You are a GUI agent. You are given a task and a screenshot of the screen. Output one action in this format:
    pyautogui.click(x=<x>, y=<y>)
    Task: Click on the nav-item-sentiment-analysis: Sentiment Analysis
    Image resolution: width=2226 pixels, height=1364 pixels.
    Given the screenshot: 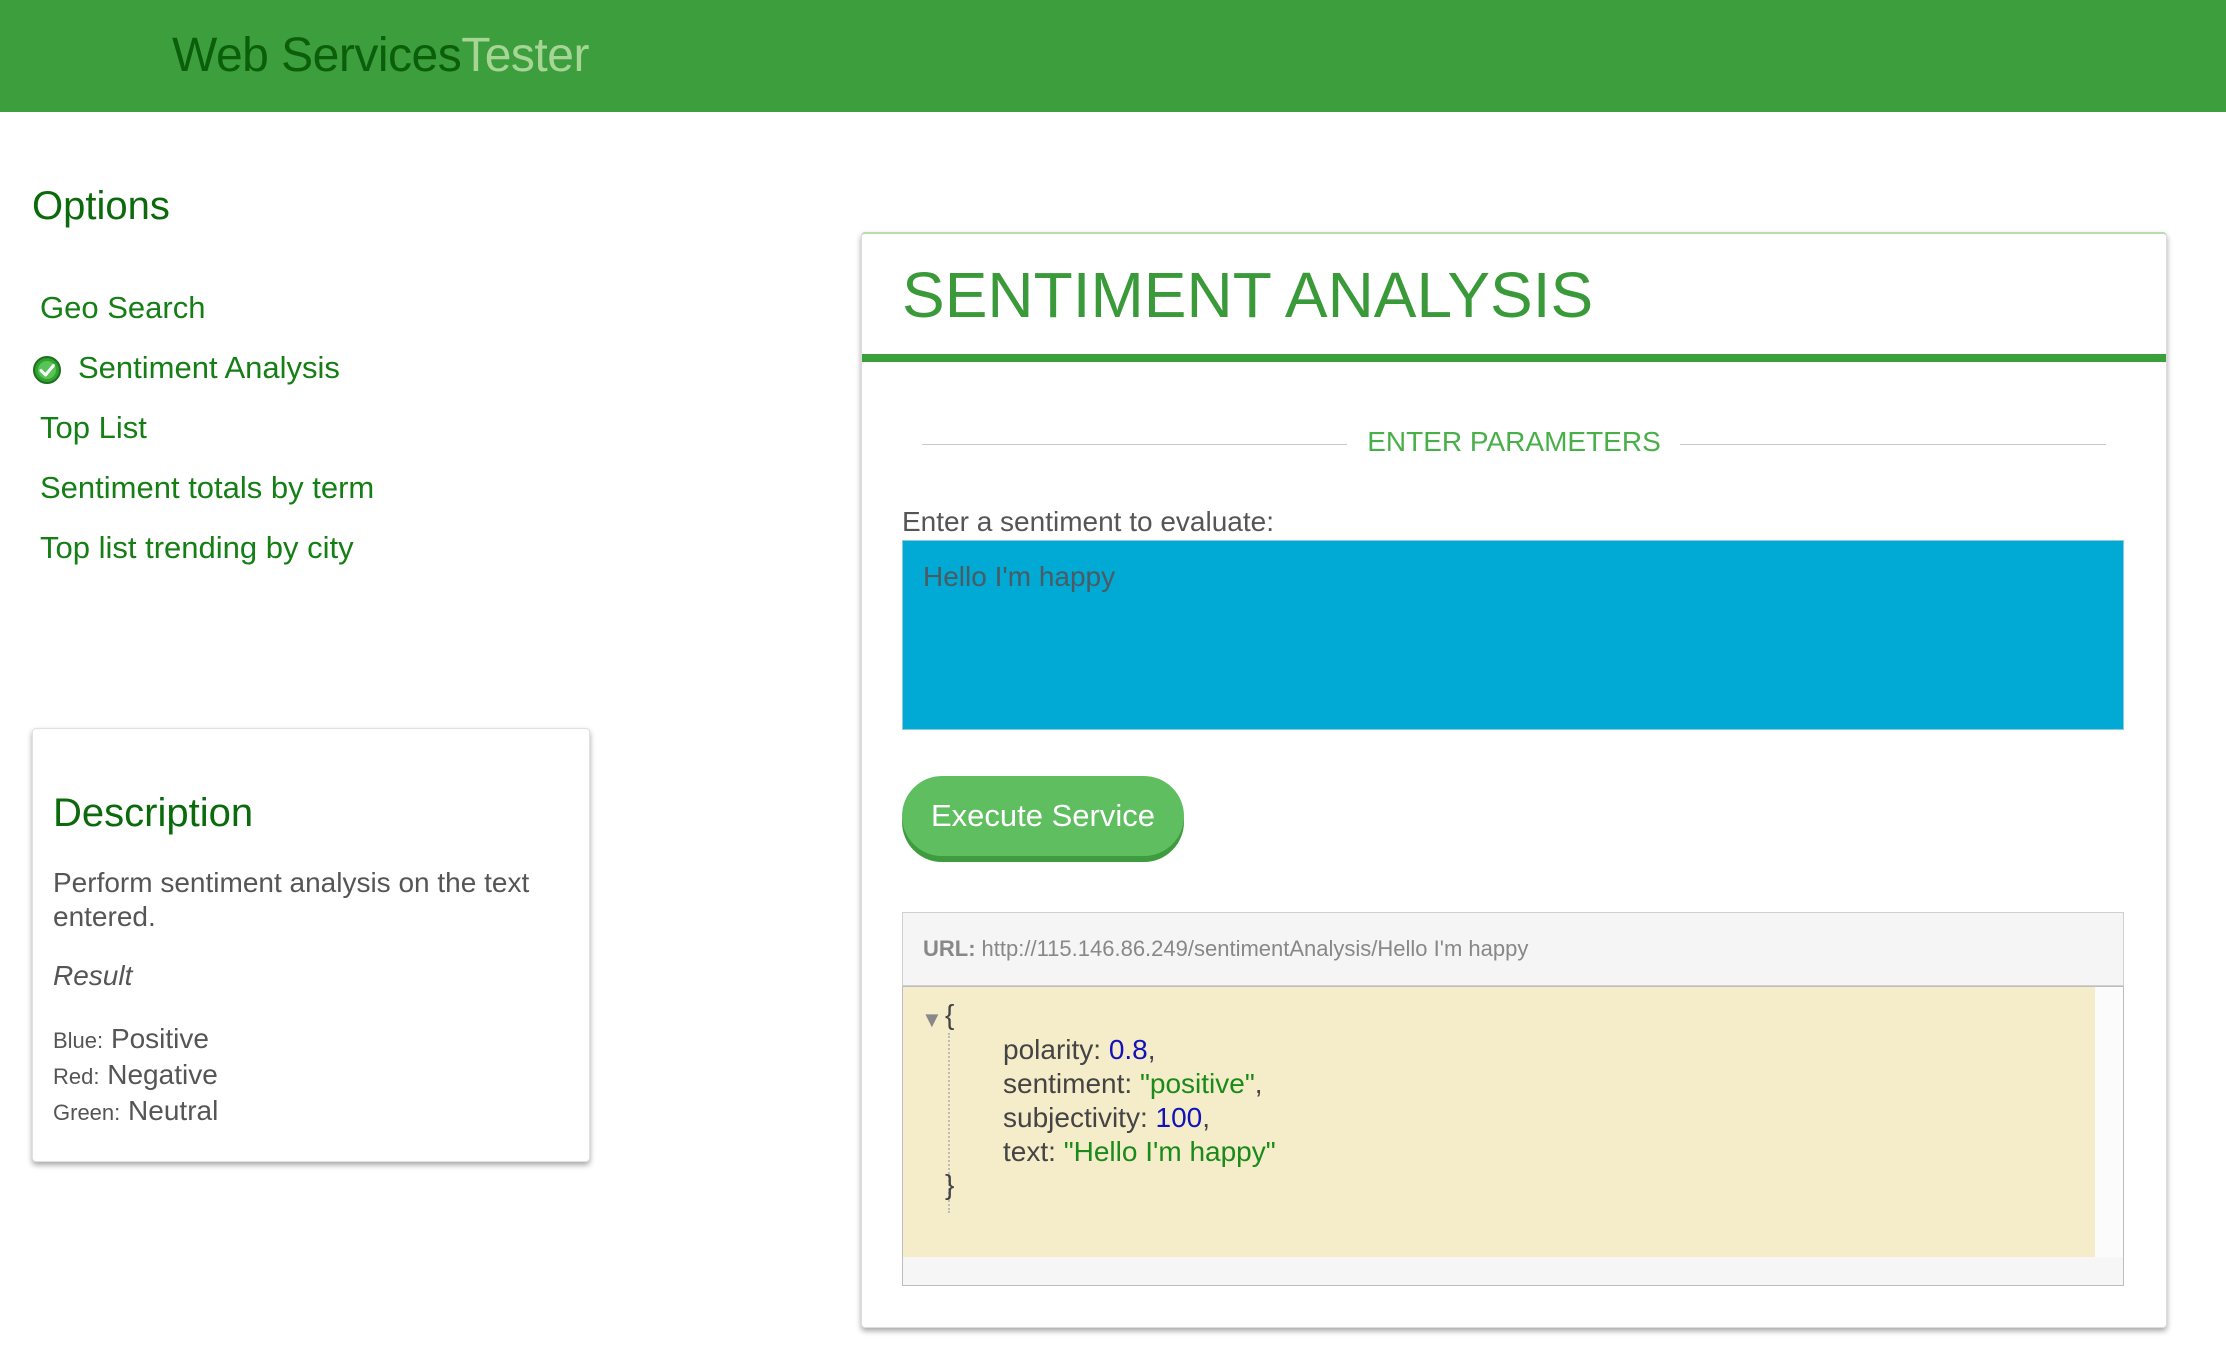 What is the action you would take?
    pyautogui.click(x=203, y=368)
    